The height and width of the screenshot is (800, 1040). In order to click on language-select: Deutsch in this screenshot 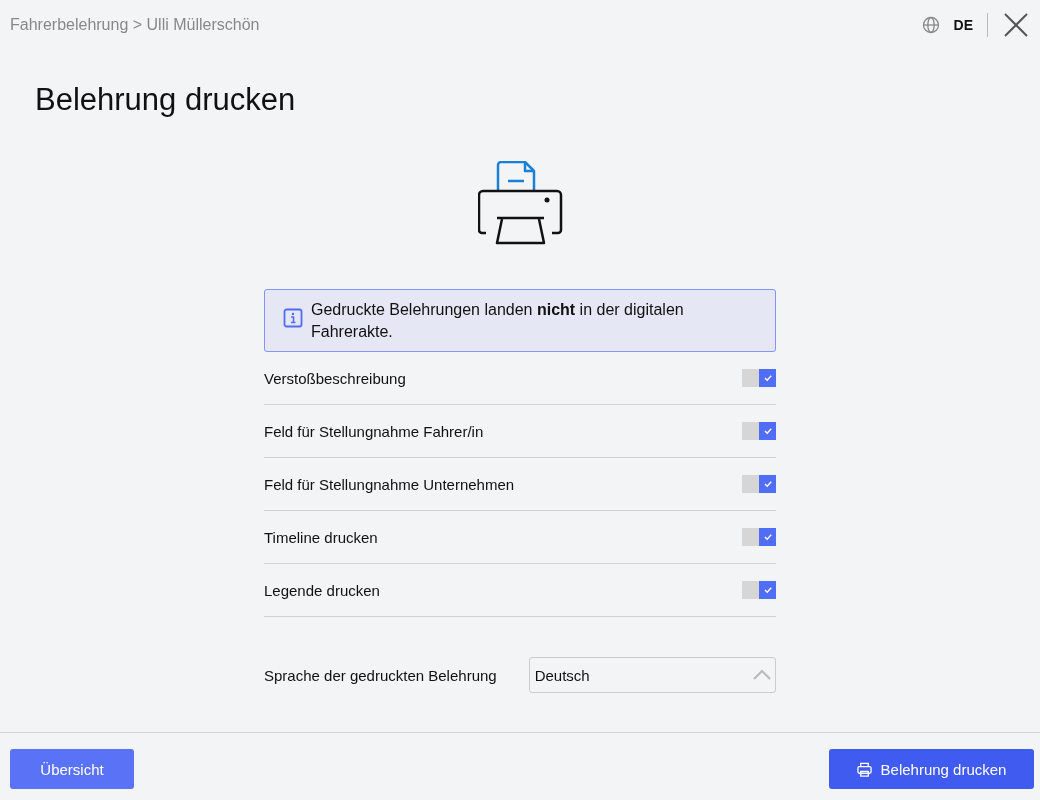, I will do `click(652, 675)`.